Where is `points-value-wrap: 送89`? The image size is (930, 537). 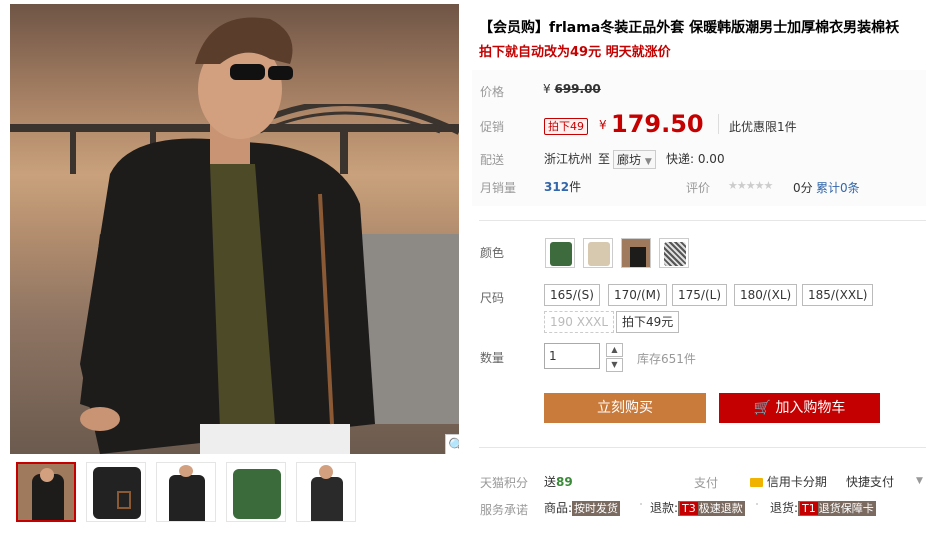
points-value-wrap: 送89 is located at coordinates (558, 481).